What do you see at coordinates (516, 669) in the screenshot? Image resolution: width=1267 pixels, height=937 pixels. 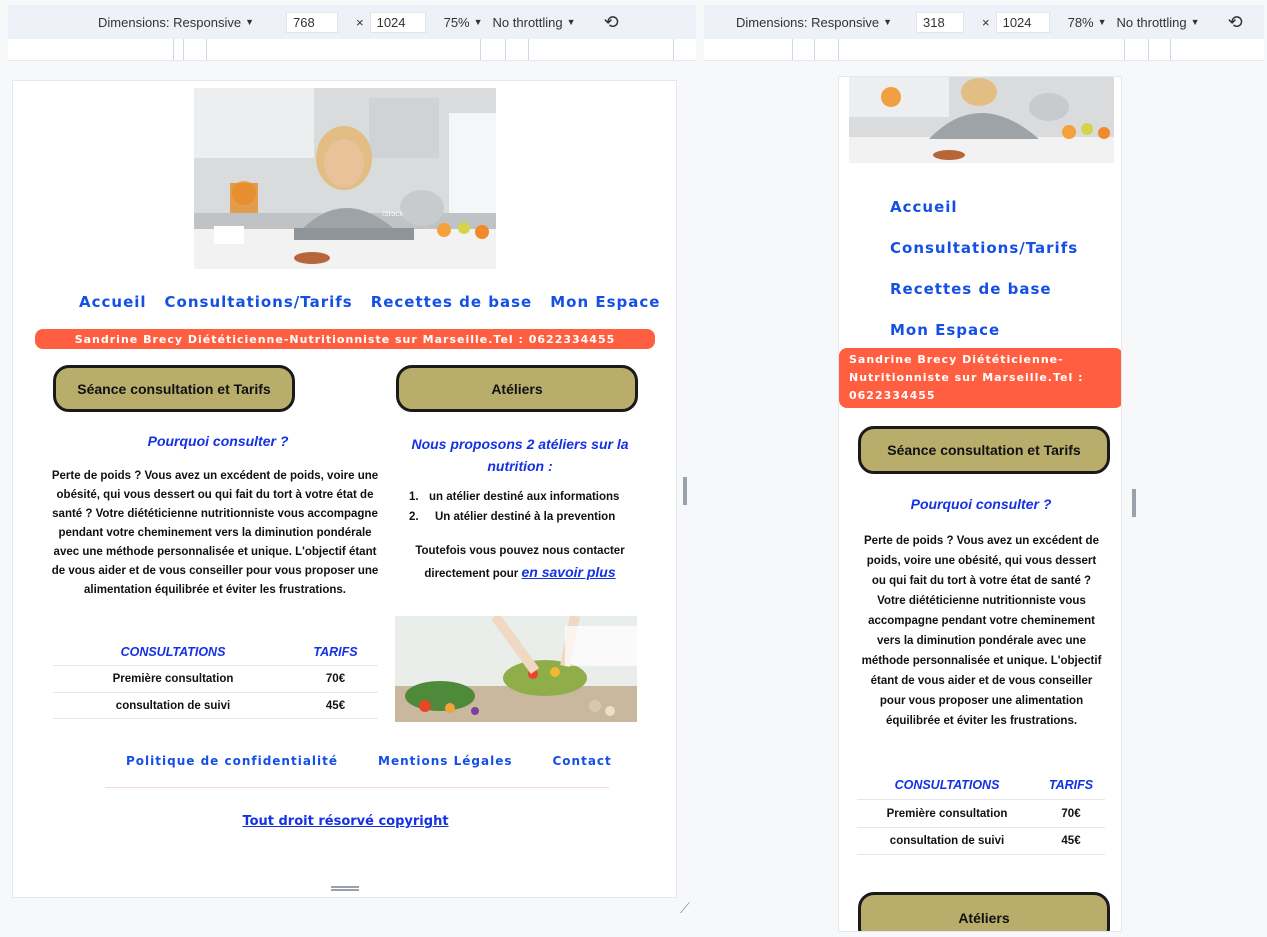 I see `salad-preparation-image` at bounding box center [516, 669].